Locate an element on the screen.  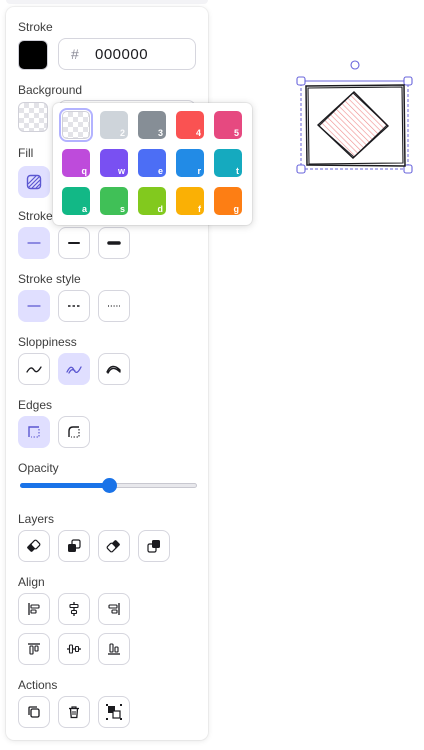
palette-color-t: t is located at coordinates (228, 163).